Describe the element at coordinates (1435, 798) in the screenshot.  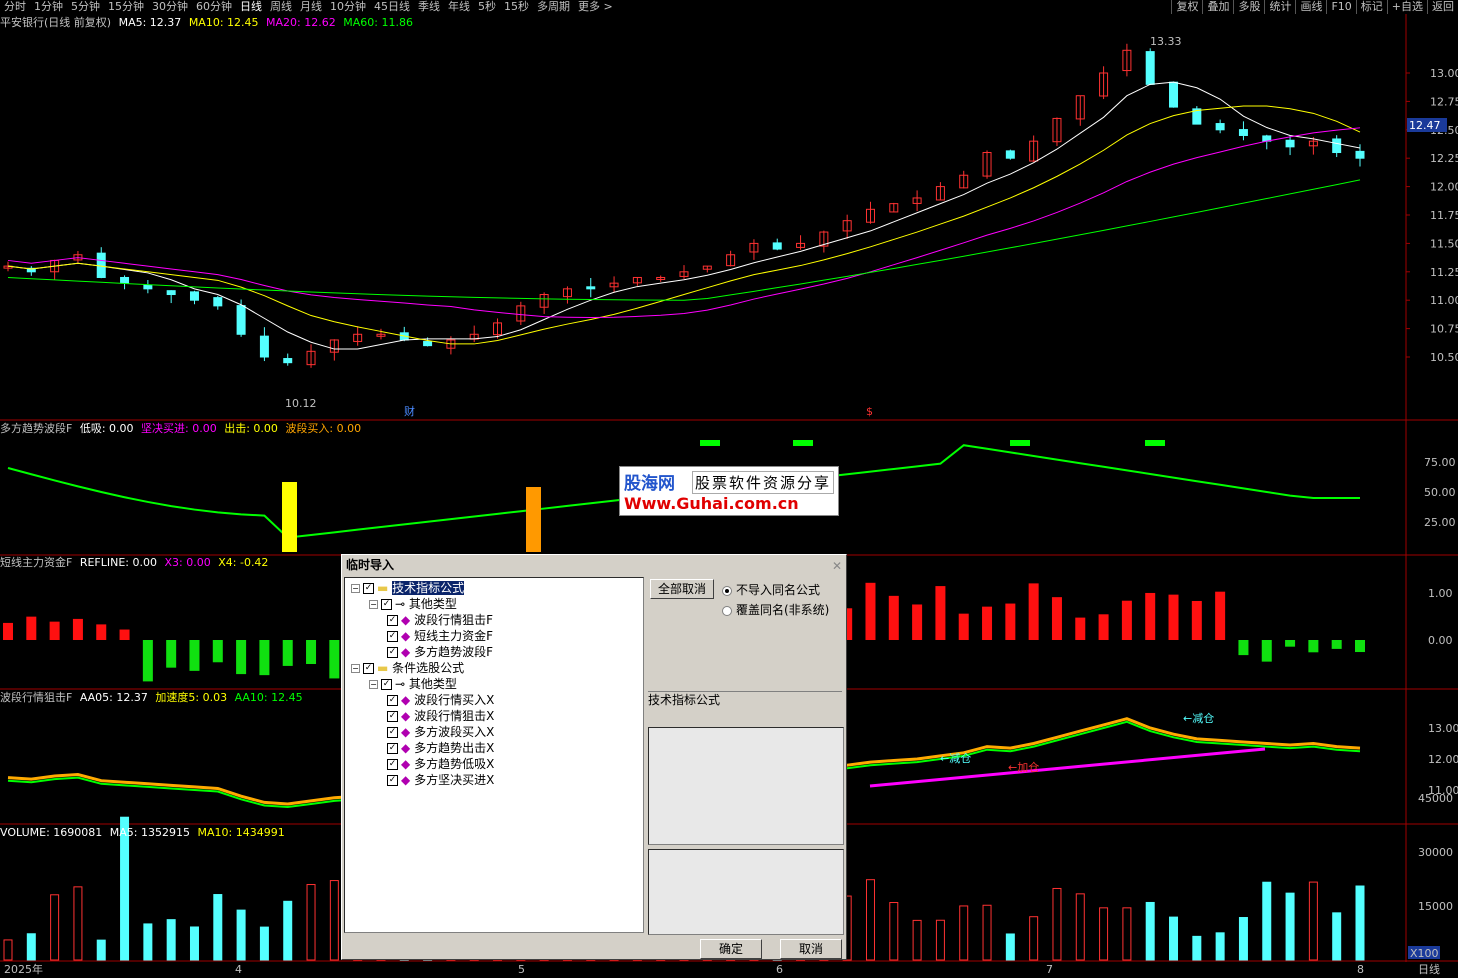
I see `y-tick-label: 45000` at that location.